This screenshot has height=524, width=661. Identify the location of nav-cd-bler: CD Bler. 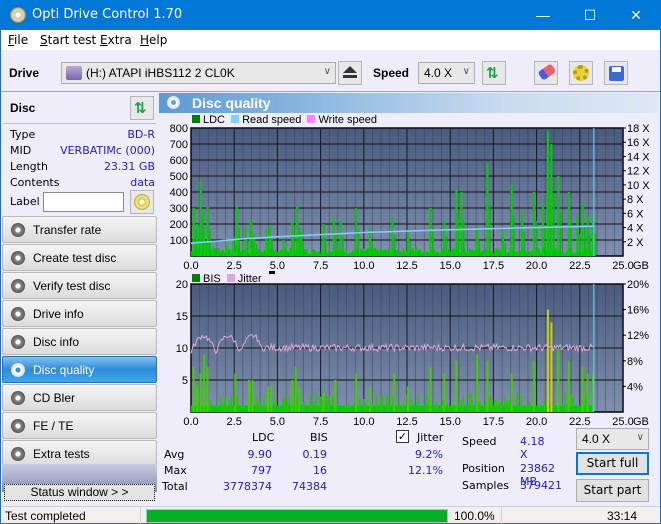
(79, 397).